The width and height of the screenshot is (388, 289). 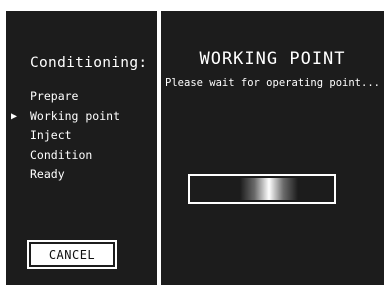 I want to click on step-prepare: Prepare, so click(x=81, y=97).